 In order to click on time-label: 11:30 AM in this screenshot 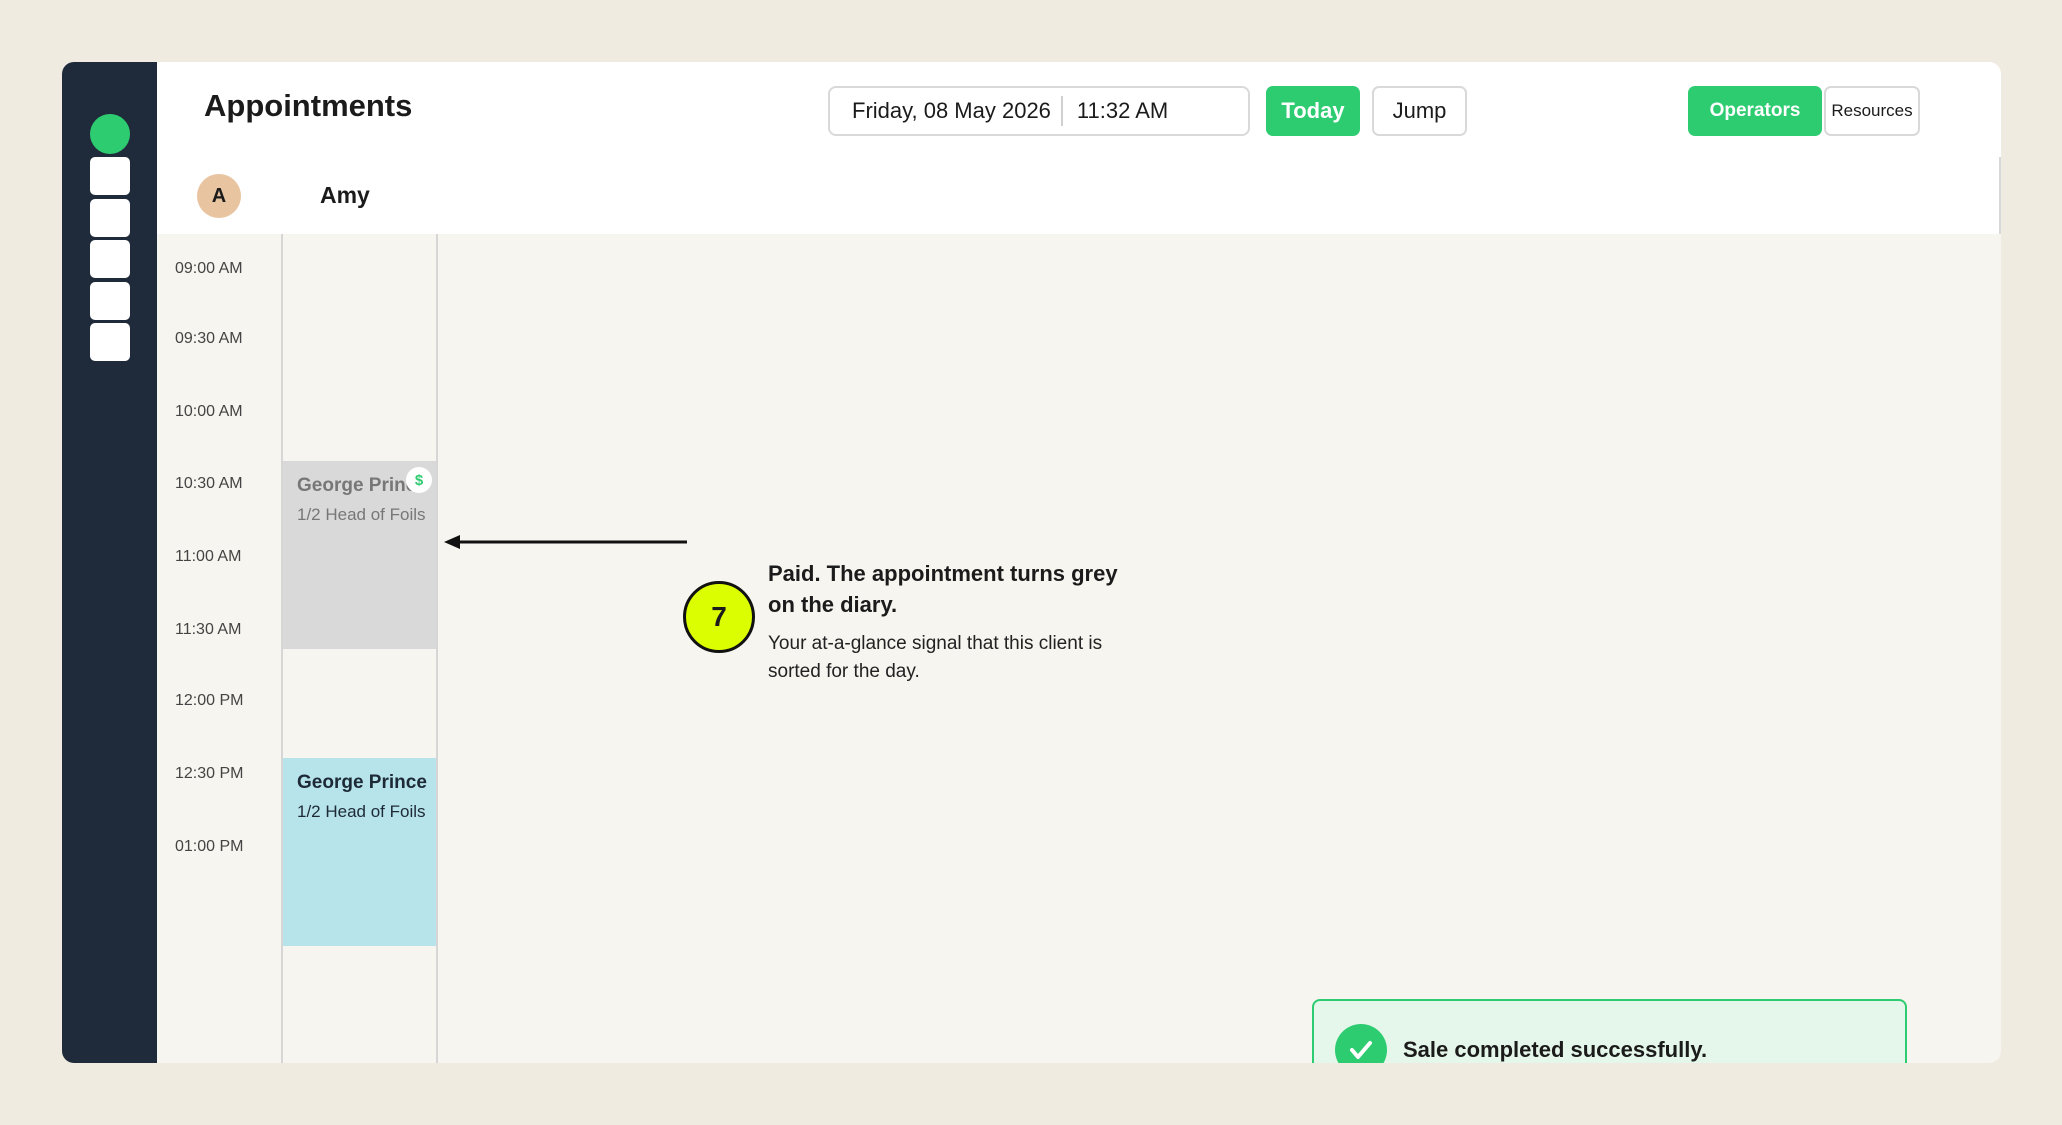, I will do `click(208, 629)`.